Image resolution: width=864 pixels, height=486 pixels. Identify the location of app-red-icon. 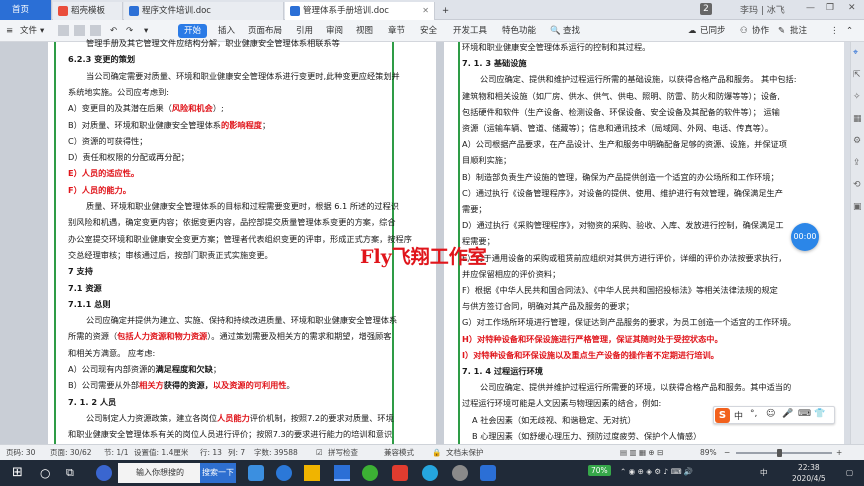
(400, 473).